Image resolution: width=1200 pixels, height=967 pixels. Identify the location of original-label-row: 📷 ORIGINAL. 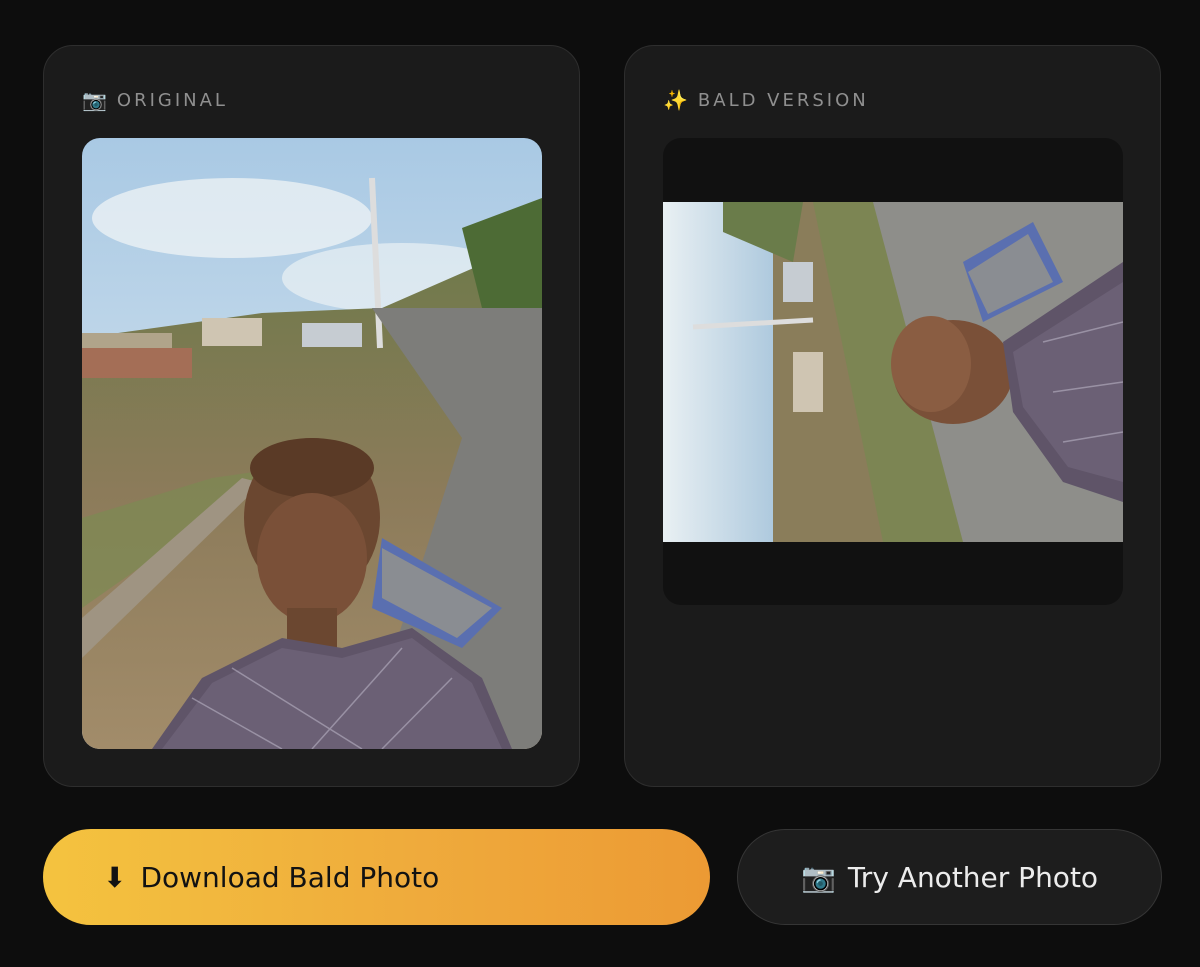
(155, 100).